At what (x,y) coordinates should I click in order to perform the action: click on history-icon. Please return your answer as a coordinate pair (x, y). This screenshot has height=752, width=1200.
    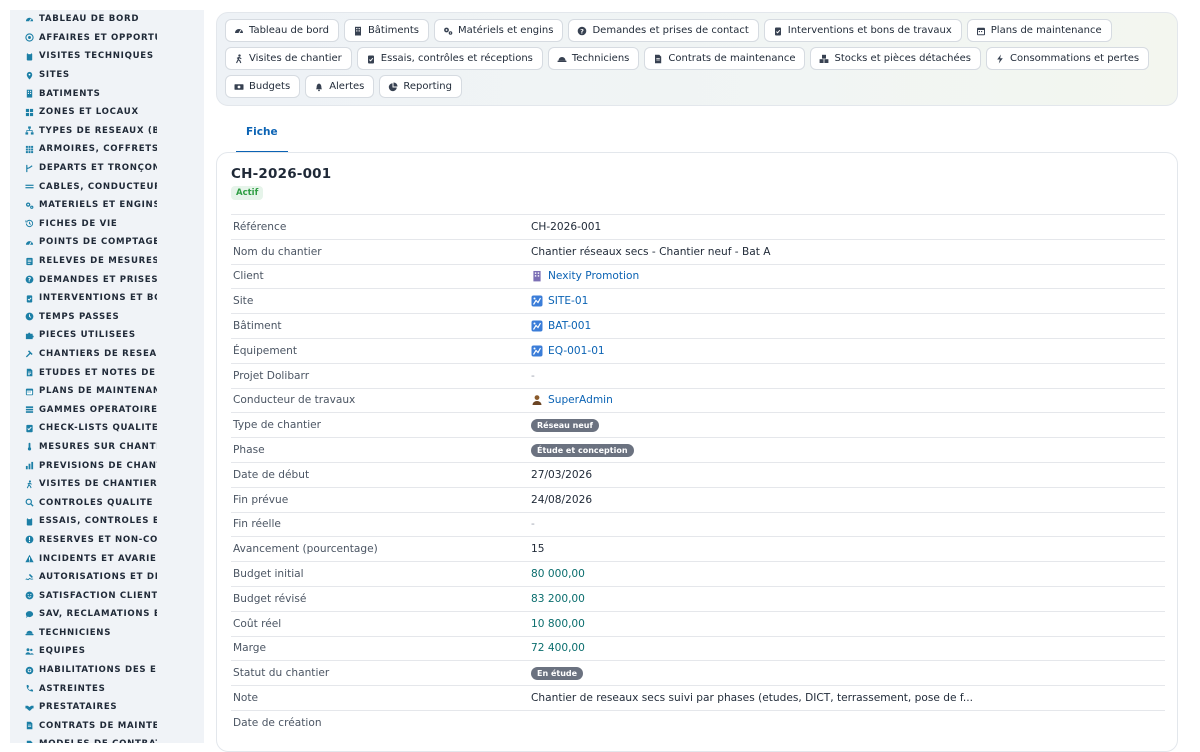
    Looking at the image, I should click on (29, 224).